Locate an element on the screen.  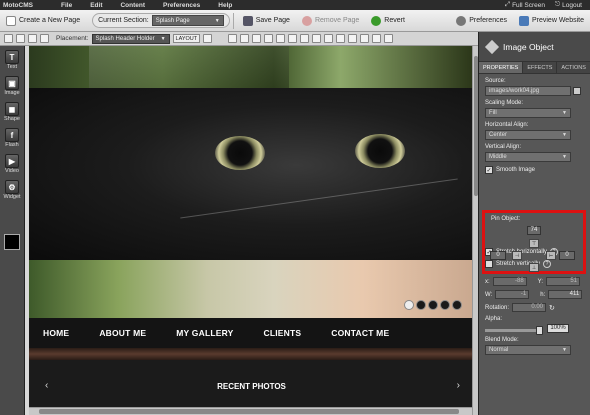
remove-page-button: Remove Page is located at coordinates (330, 20).